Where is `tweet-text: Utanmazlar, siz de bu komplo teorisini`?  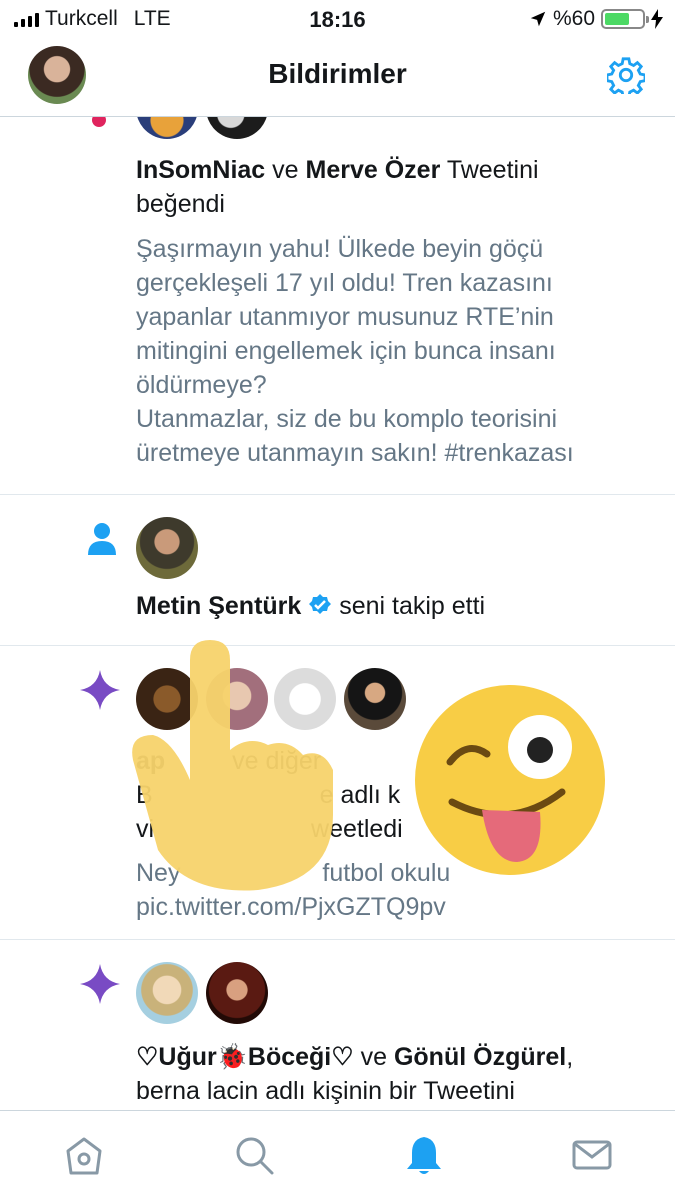
tweet-text: Utanmazlar, siz de bu komplo teorisini is located at coordinates (346, 419).